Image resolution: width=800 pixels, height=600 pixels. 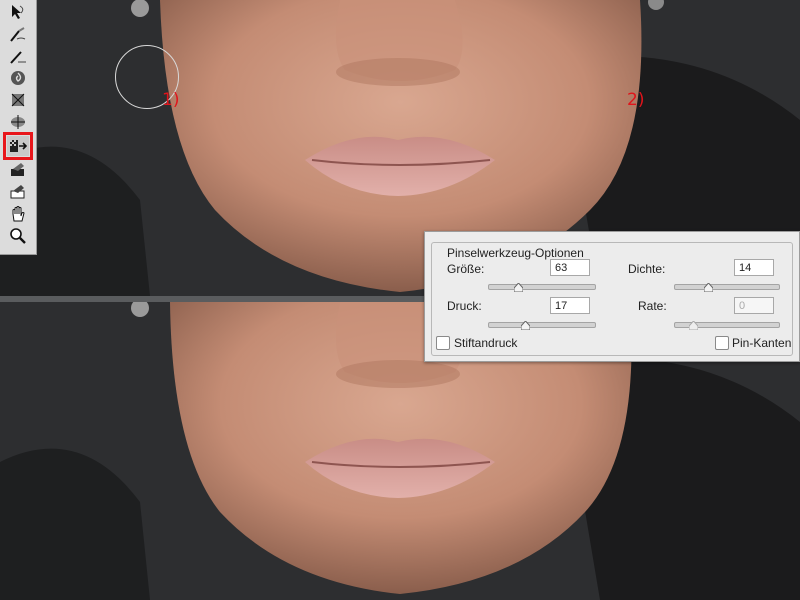 I want to click on stylus-pressure-label: Stiftandruck, so click(x=486, y=343).